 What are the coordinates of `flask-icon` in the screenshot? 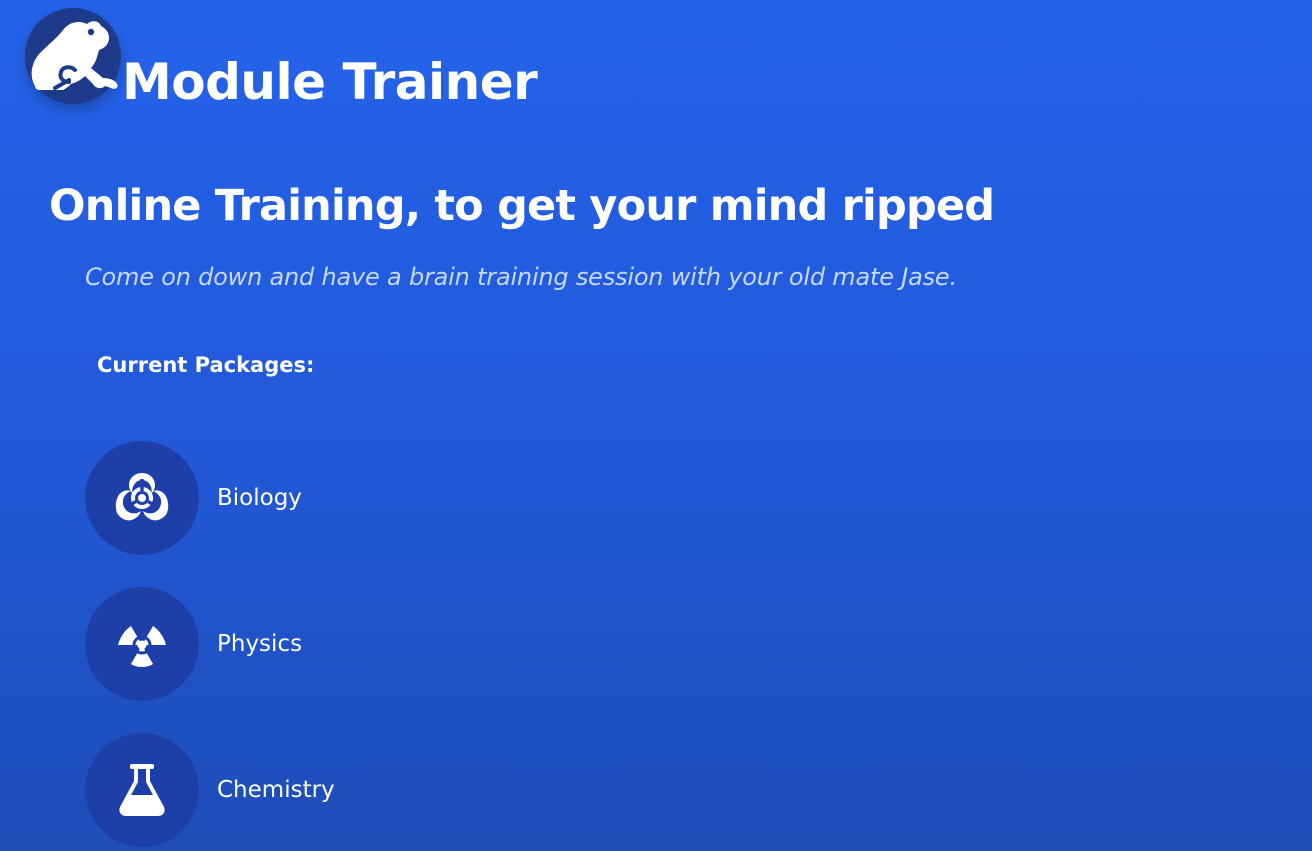 It's located at (142, 790).